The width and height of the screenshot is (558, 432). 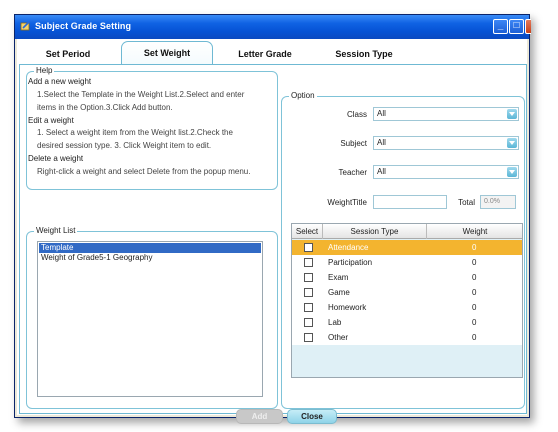 What do you see at coordinates (407, 292) in the screenshot?
I see `table-row: Game 0` at bounding box center [407, 292].